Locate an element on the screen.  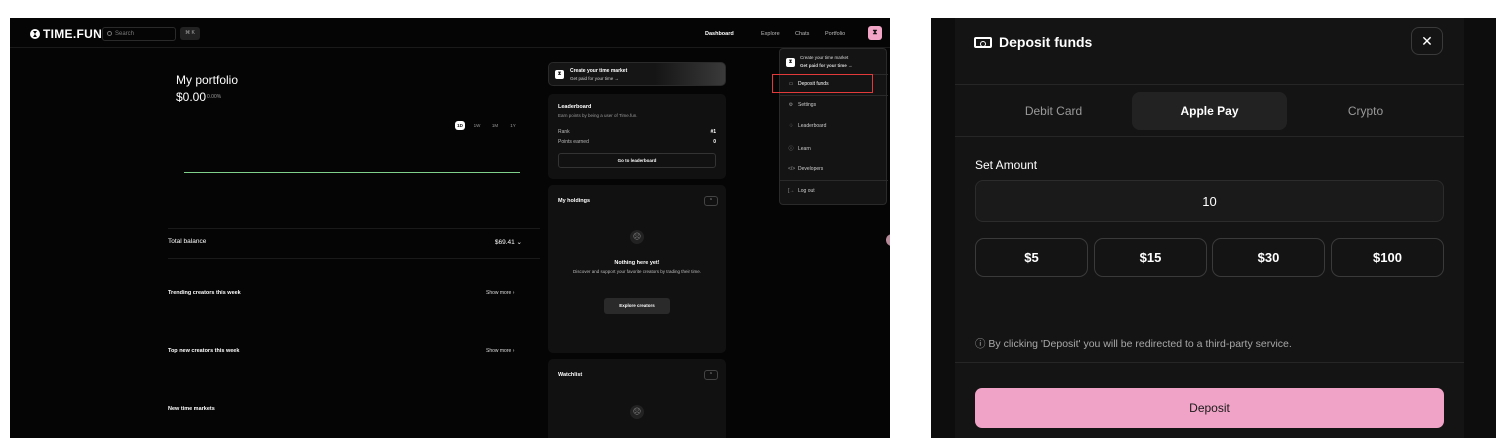
portfolio-value: $0.00 is located at coordinates (191, 97).